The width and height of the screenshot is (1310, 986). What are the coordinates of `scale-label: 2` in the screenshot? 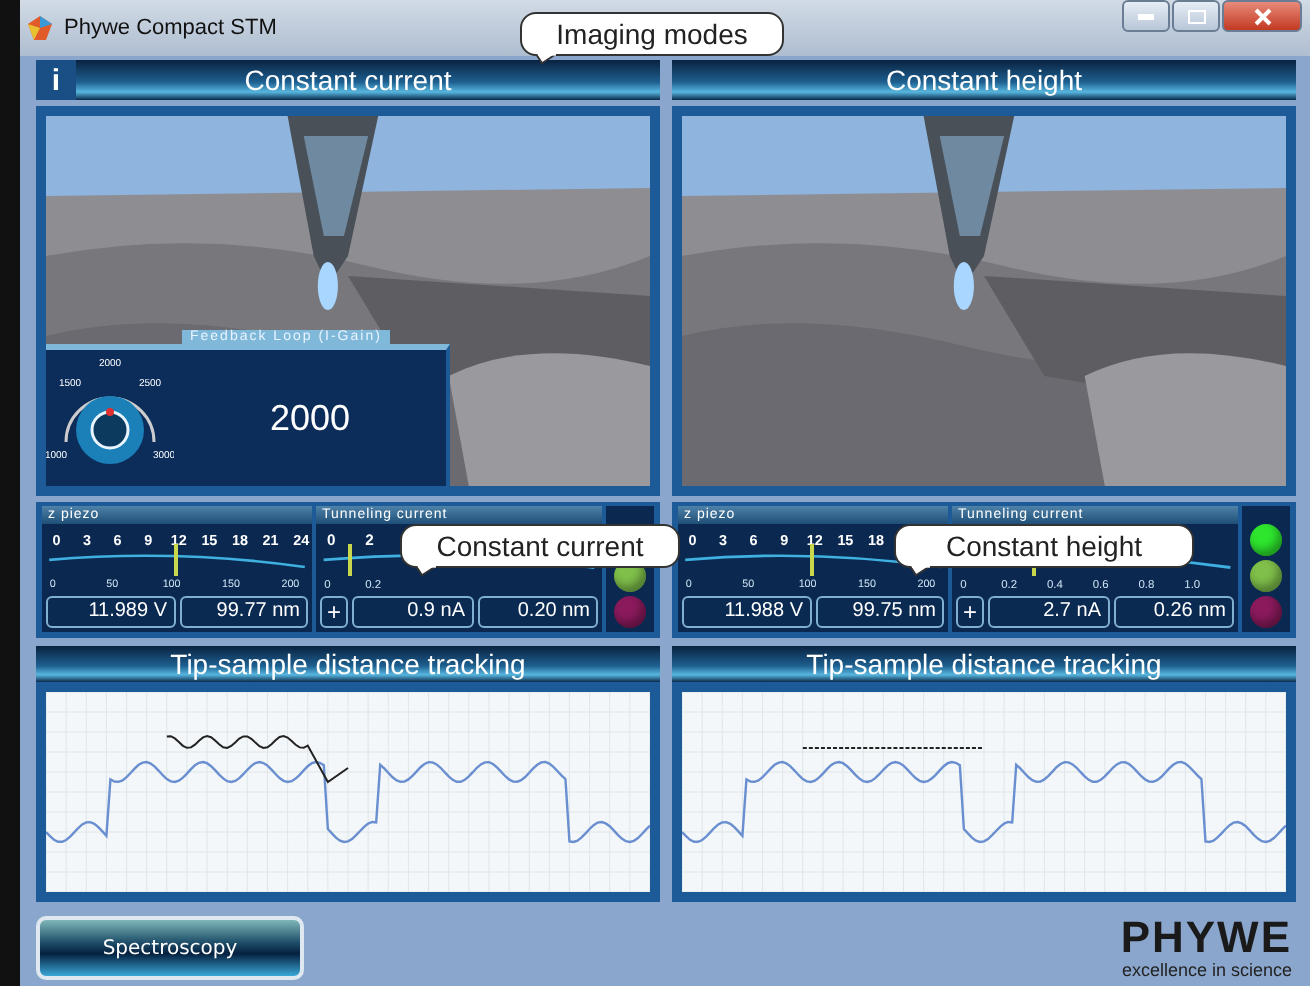 It's located at (369, 539).